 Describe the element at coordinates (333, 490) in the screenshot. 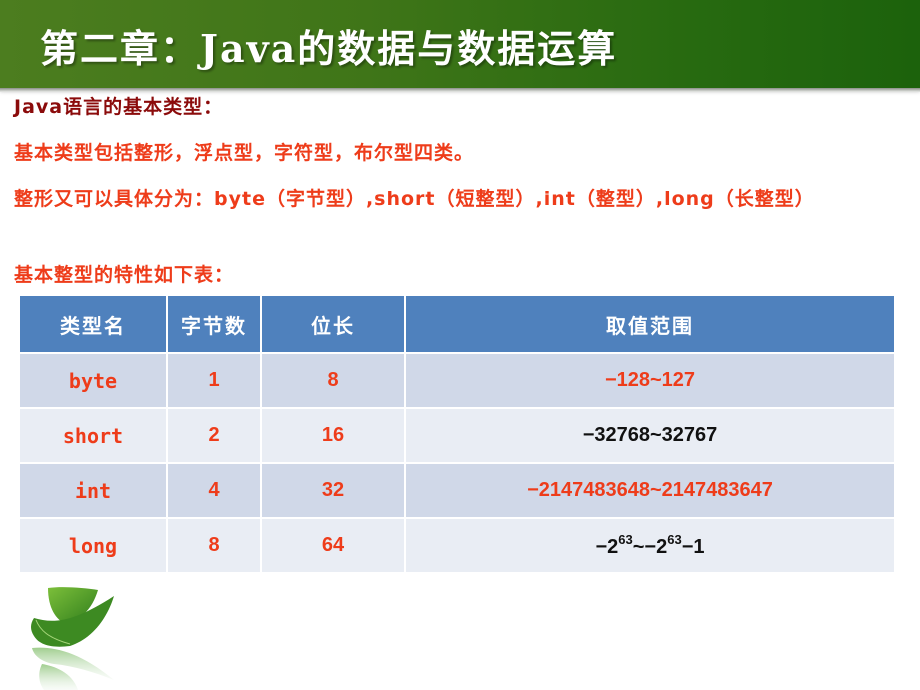

I see `cell-bits: 32` at that location.